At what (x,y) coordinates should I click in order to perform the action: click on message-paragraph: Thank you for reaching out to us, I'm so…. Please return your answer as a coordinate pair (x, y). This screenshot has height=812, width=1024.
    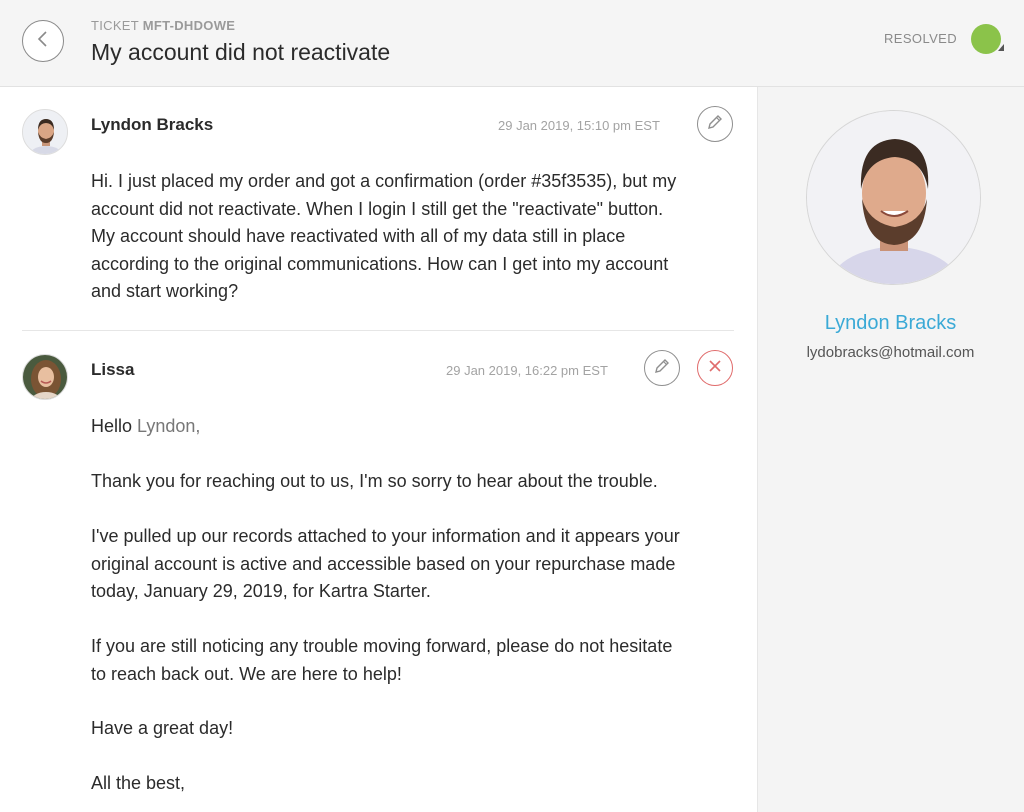
    Looking at the image, I should click on (374, 482).